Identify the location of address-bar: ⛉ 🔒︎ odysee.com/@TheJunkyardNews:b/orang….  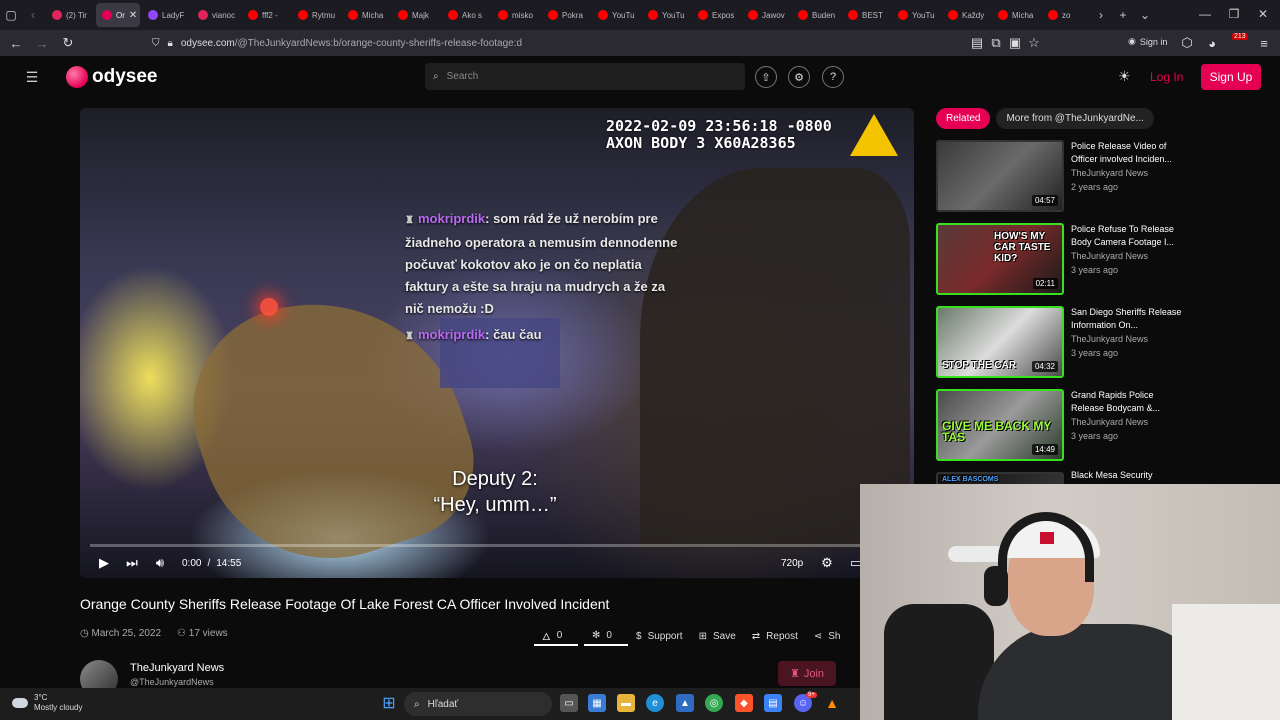
(598, 43).